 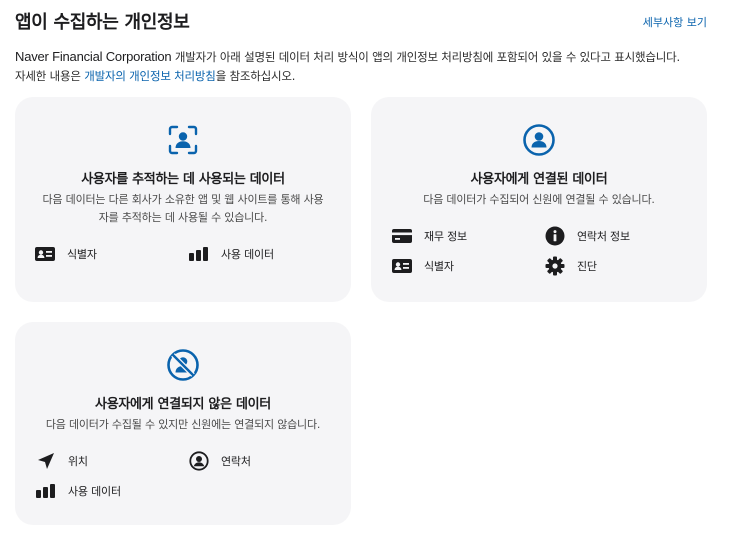 What do you see at coordinates (220, 461) in the screenshot?
I see `data-item-contacts: 연락처` at bounding box center [220, 461].